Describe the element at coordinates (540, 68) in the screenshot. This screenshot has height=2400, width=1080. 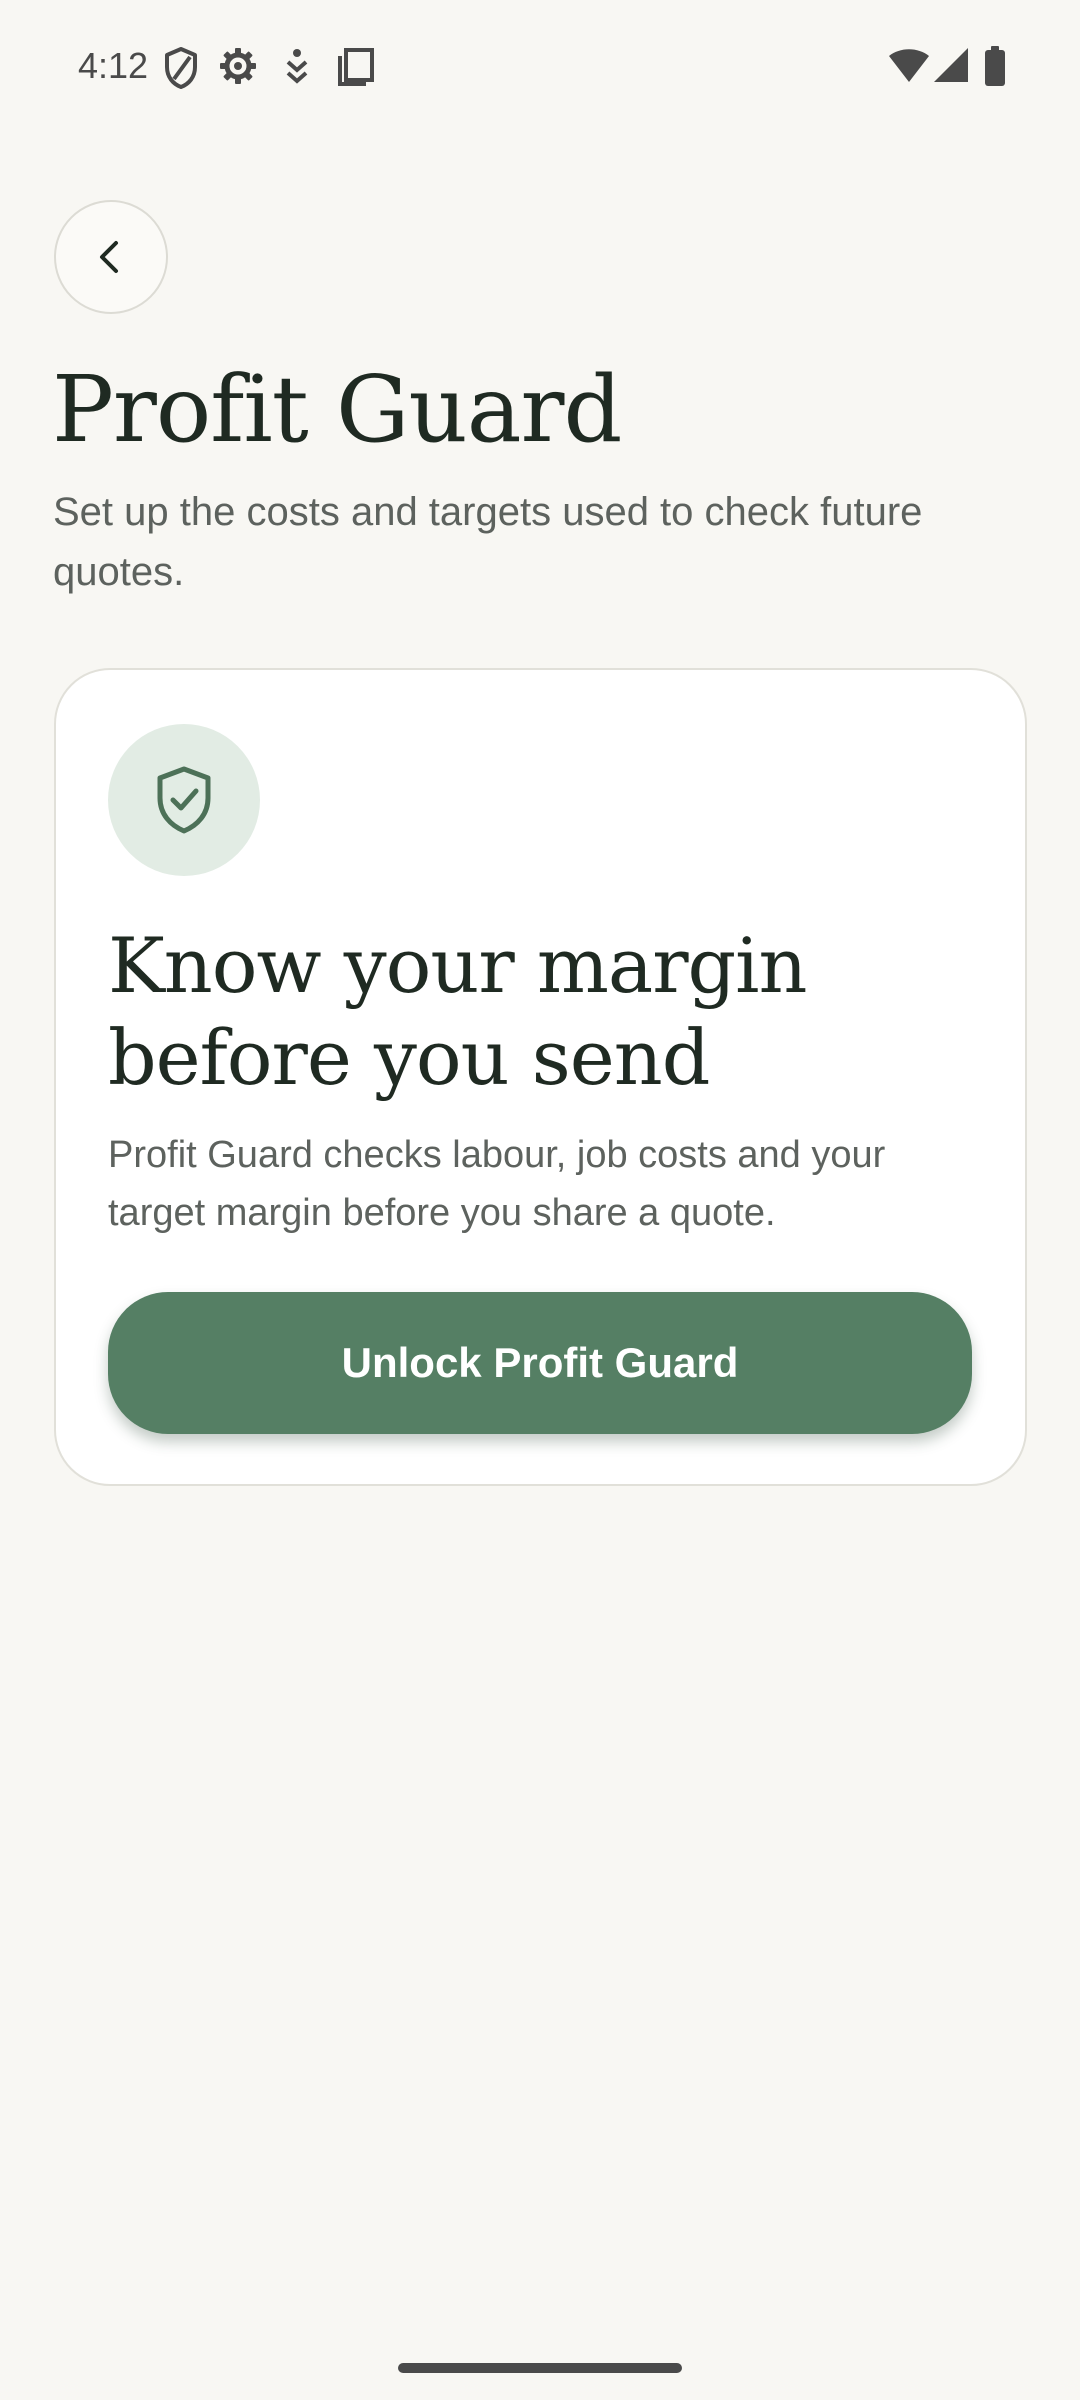
I see `status-bar: 4:12` at that location.